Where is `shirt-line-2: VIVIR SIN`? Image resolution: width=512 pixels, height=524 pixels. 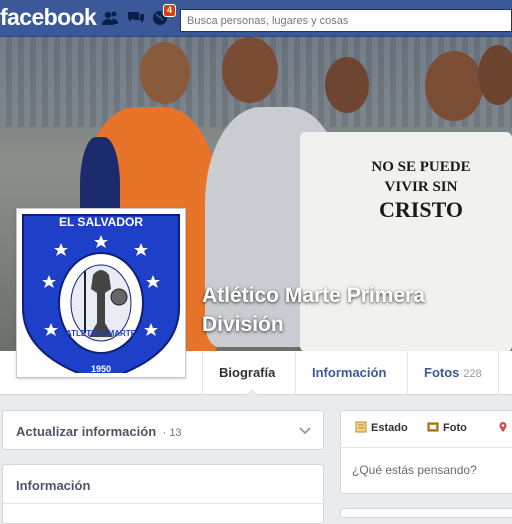
shirt-line-2: VIVIR SIN is located at coordinates (421, 187).